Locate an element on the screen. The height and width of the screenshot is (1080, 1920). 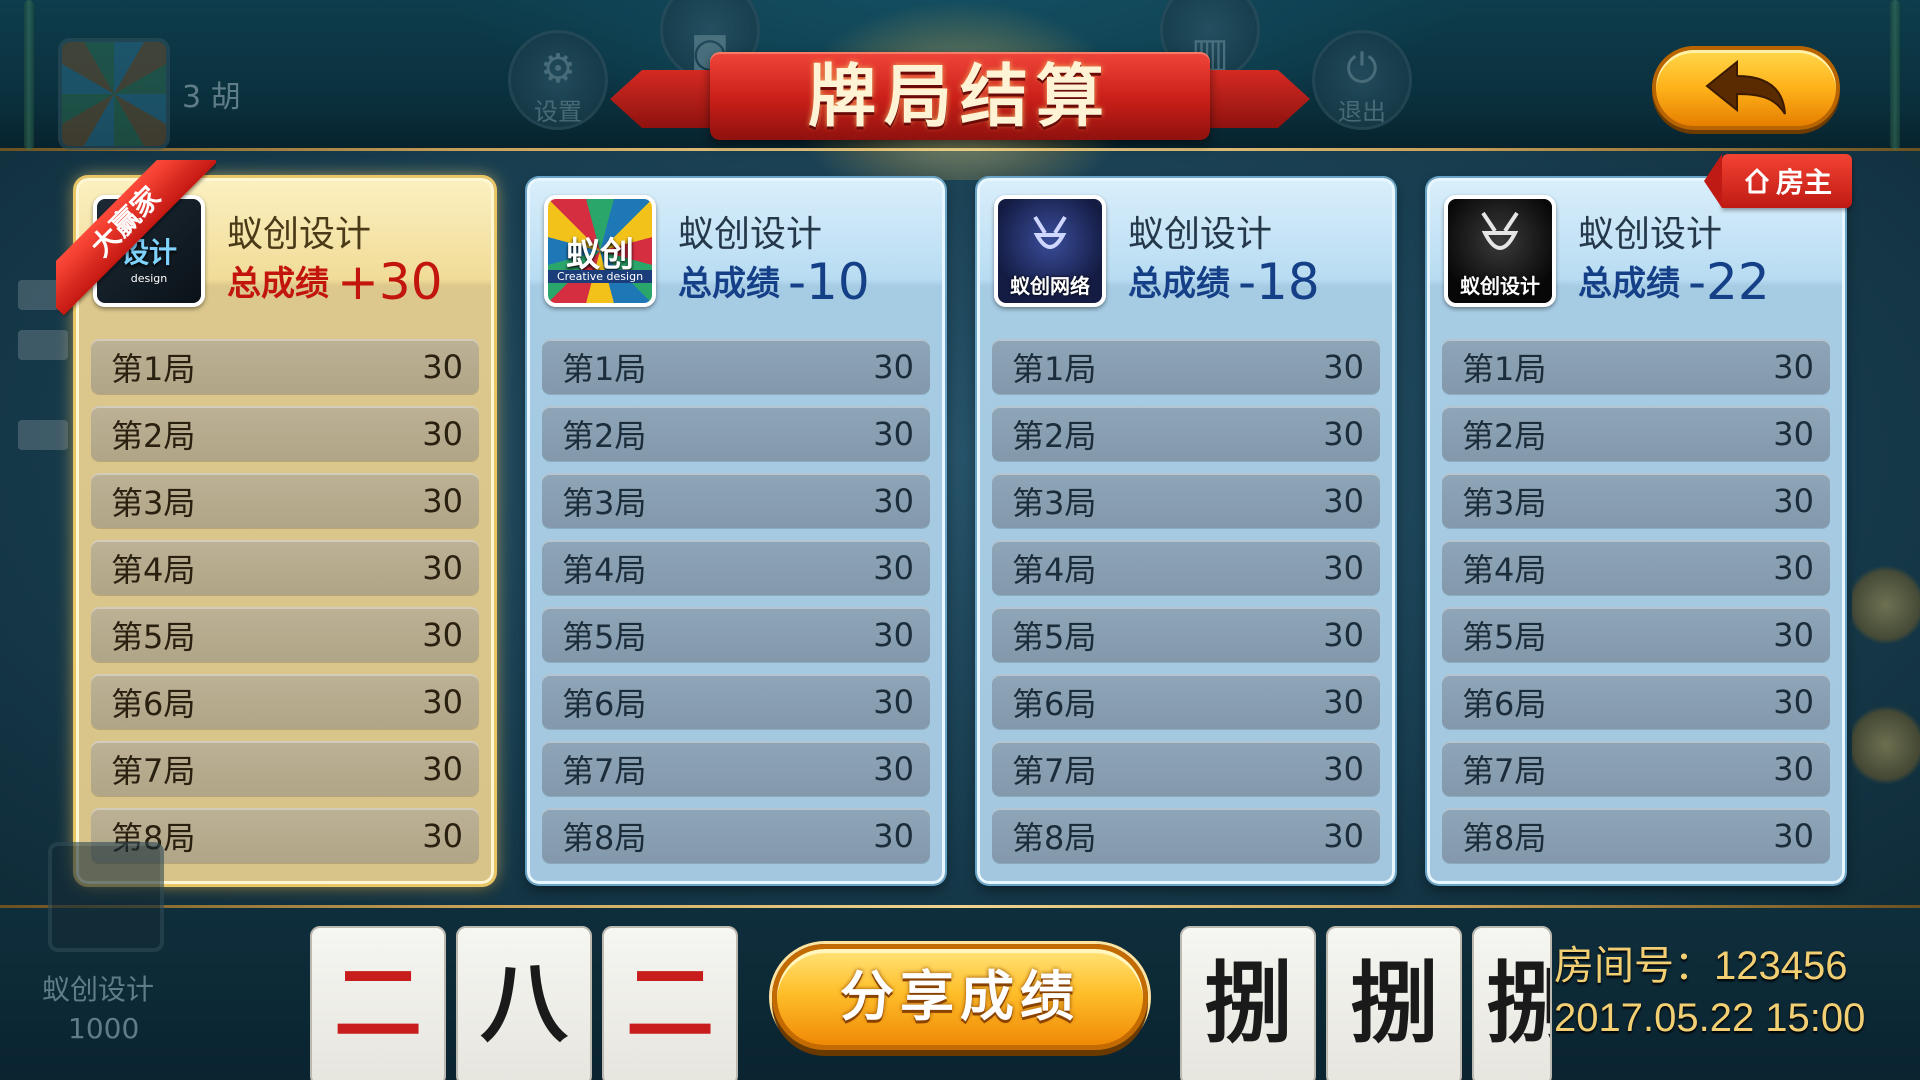
round-row: 第3局 30 is located at coordinates (736, 500).